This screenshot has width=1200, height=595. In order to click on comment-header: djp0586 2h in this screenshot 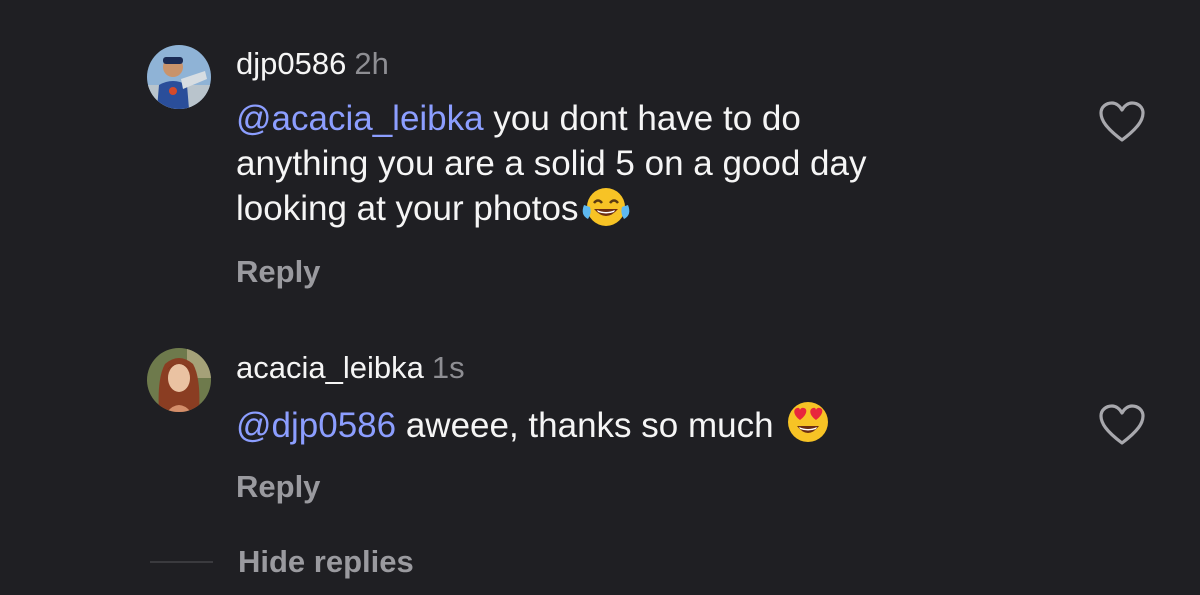, I will do `click(312, 64)`.